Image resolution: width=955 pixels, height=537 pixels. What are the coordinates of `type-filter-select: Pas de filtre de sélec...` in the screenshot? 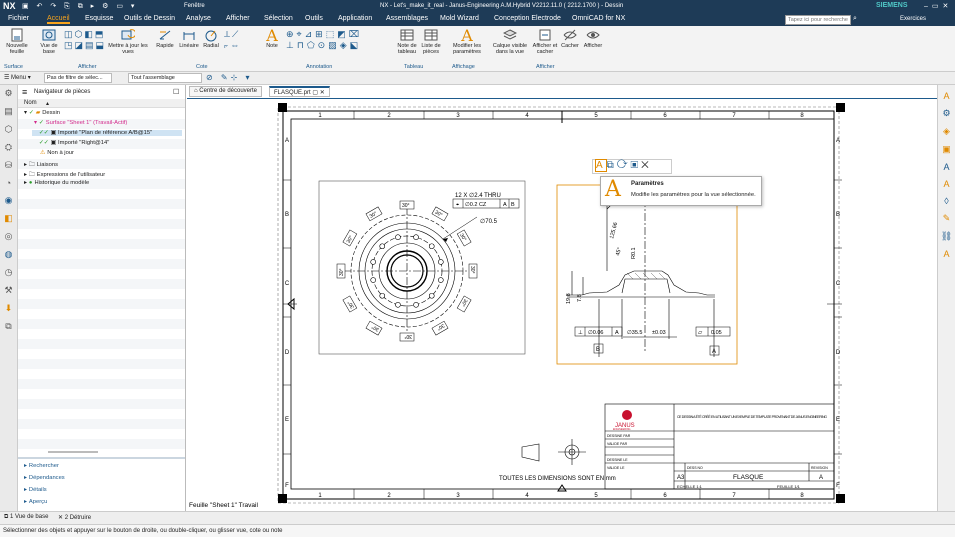 It's located at (78, 78).